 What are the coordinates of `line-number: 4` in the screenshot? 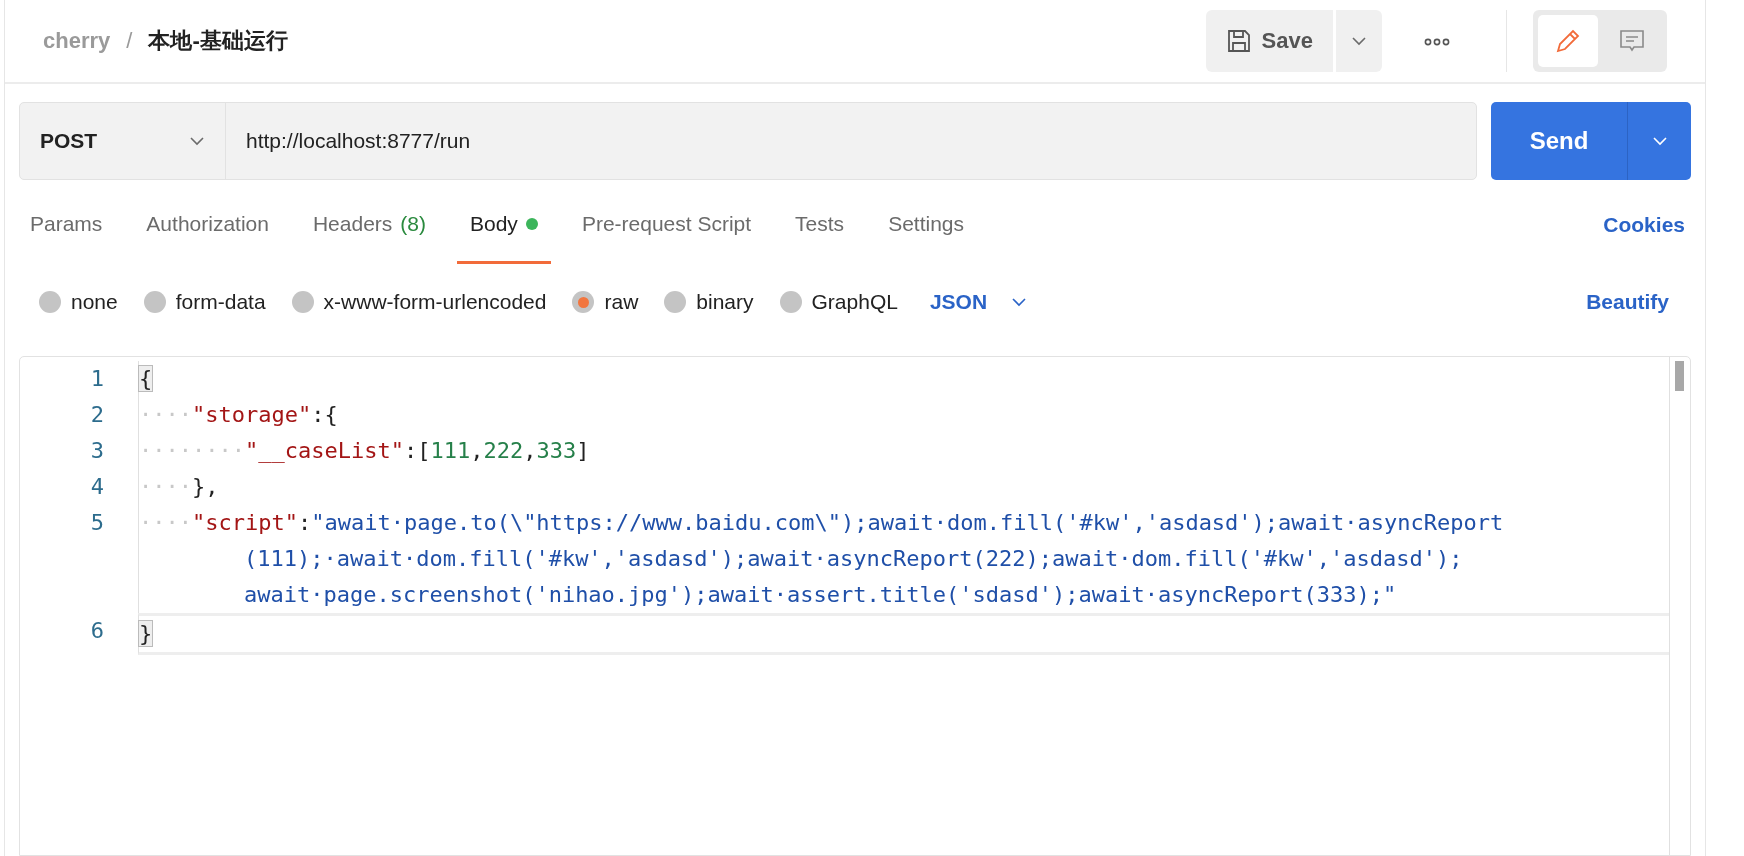 It's located at (97, 487).